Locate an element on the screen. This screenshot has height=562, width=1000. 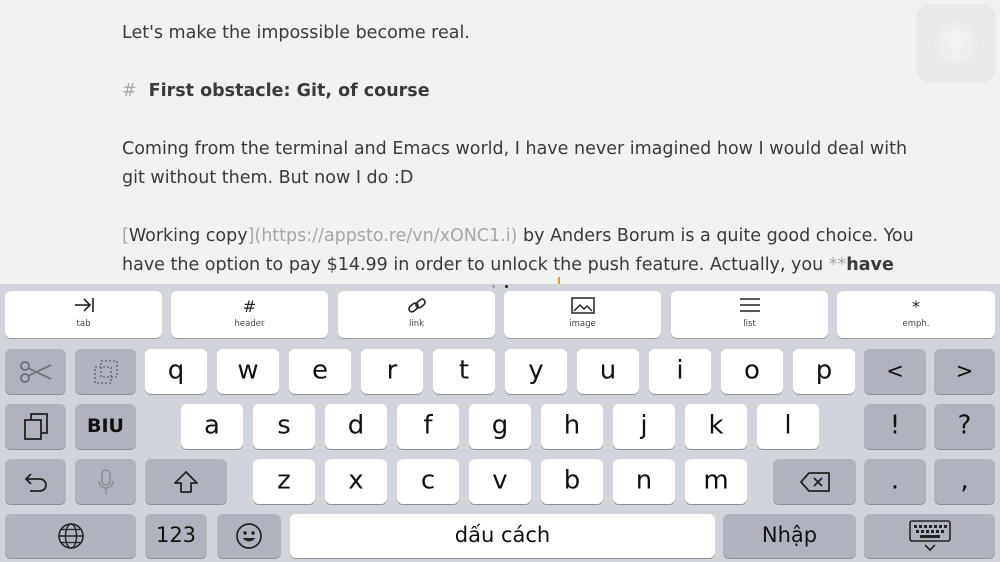
header-label: header is located at coordinates (249, 324).